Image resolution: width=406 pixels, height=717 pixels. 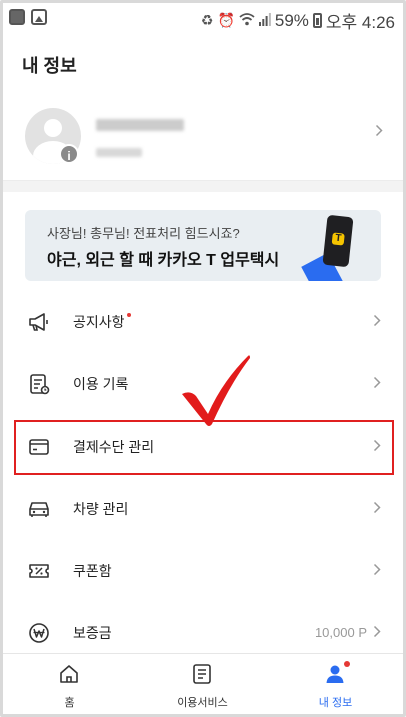 I want to click on phone-illustration: T, so click(x=338, y=241).